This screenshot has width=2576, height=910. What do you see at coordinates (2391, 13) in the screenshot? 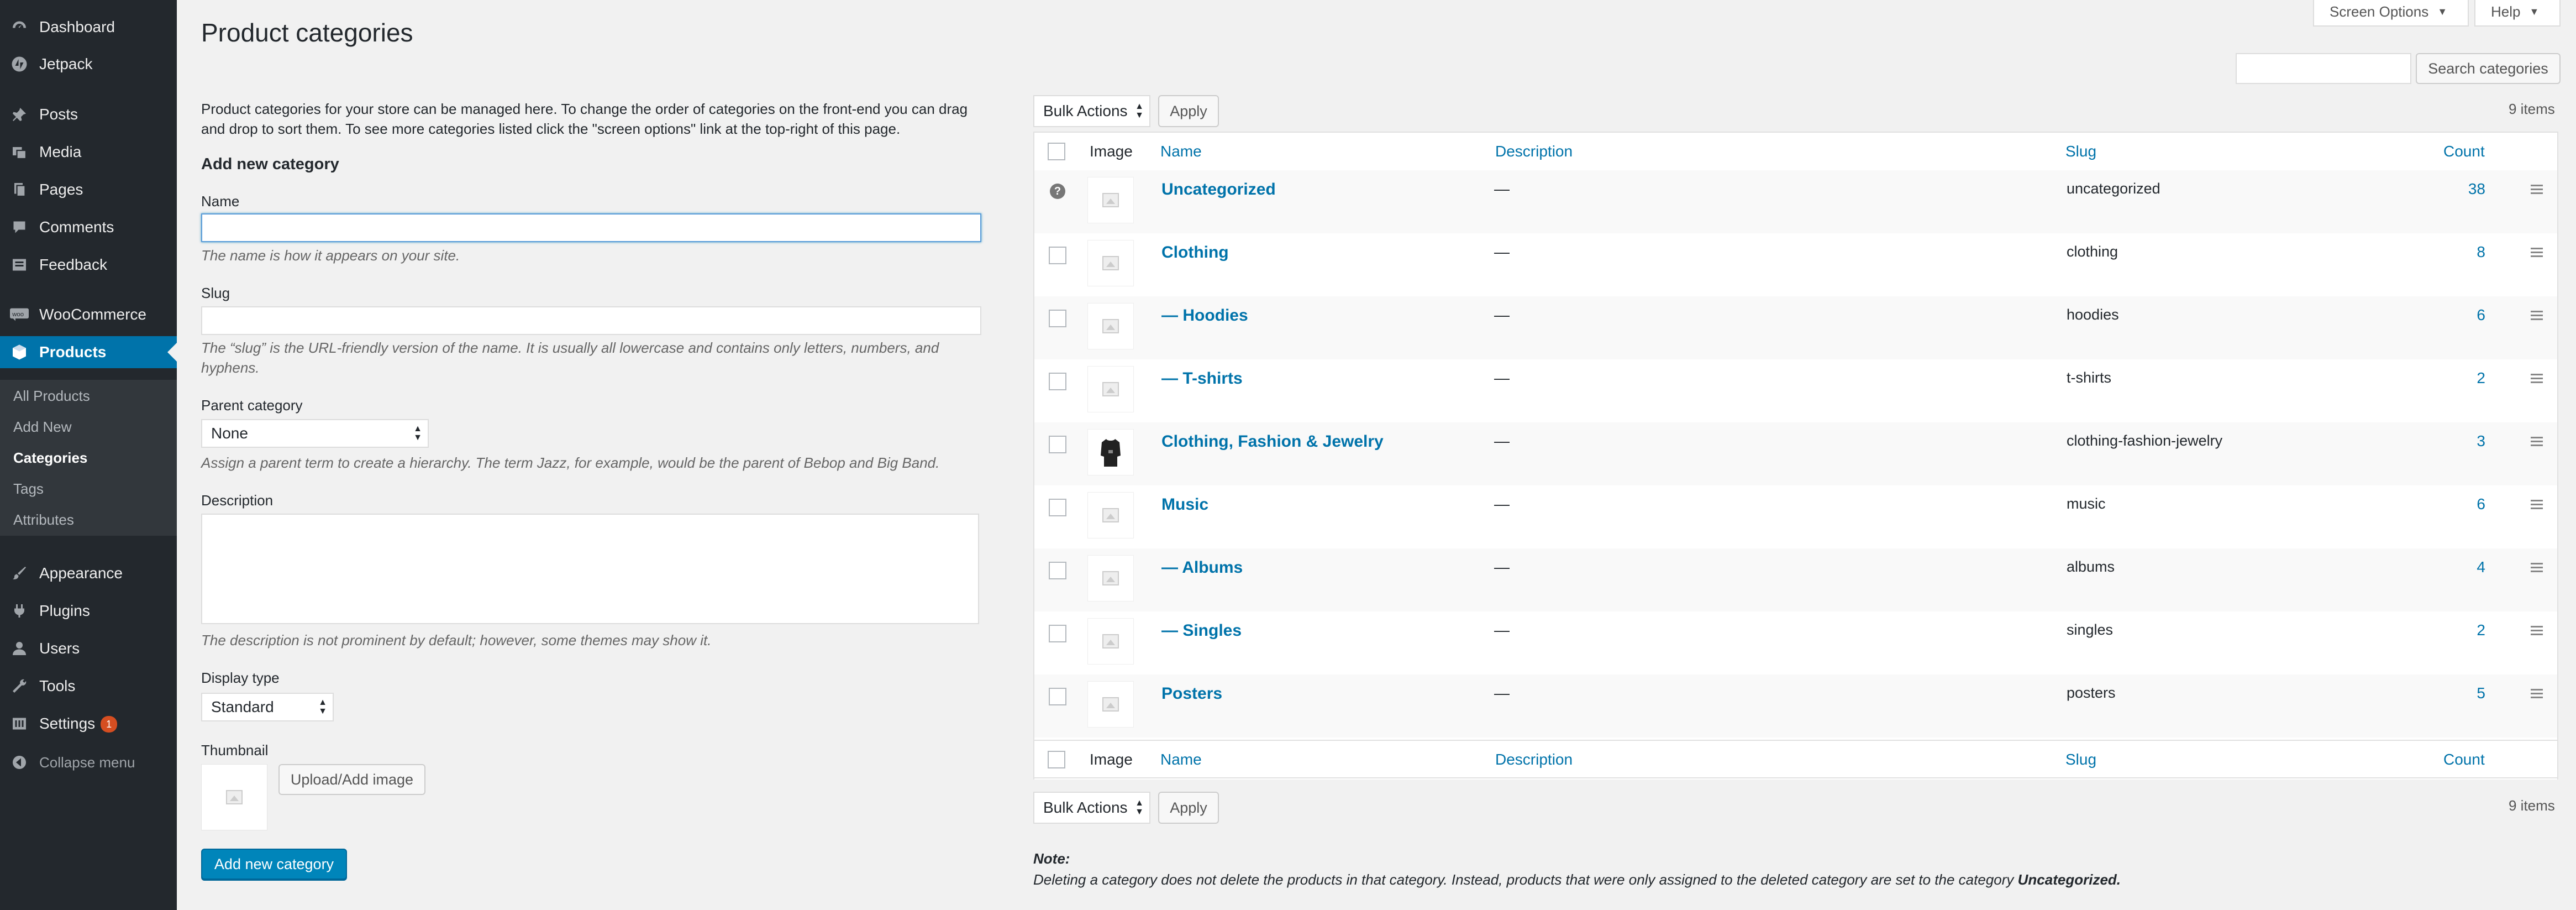
I see `screen-options-button: Screen Options ▼` at bounding box center [2391, 13].